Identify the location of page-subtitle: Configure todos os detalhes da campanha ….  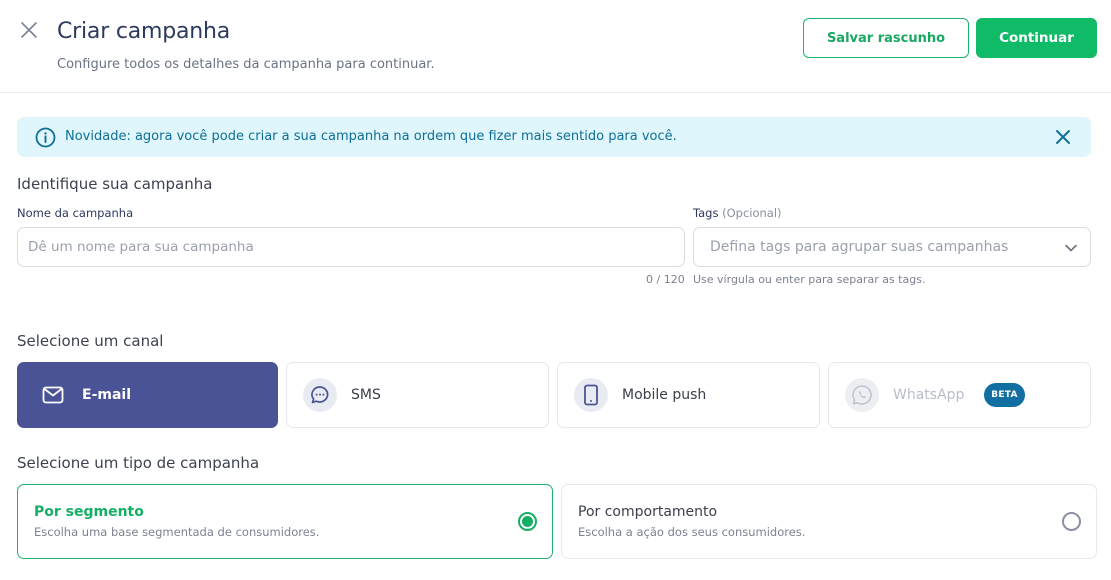
(246, 64).